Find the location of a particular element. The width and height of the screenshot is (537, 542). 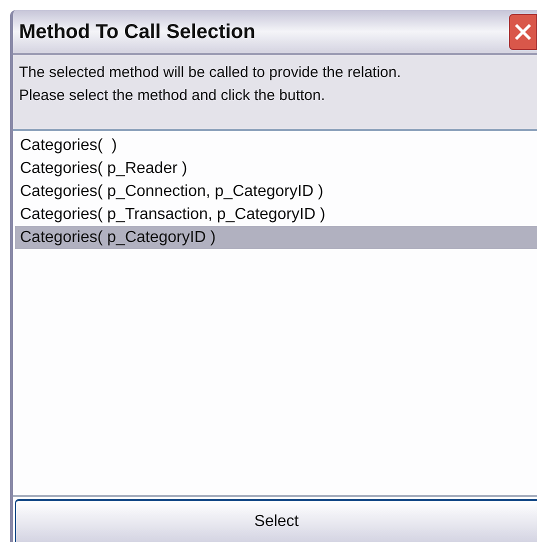

select-button: Select is located at coordinates (276, 520).